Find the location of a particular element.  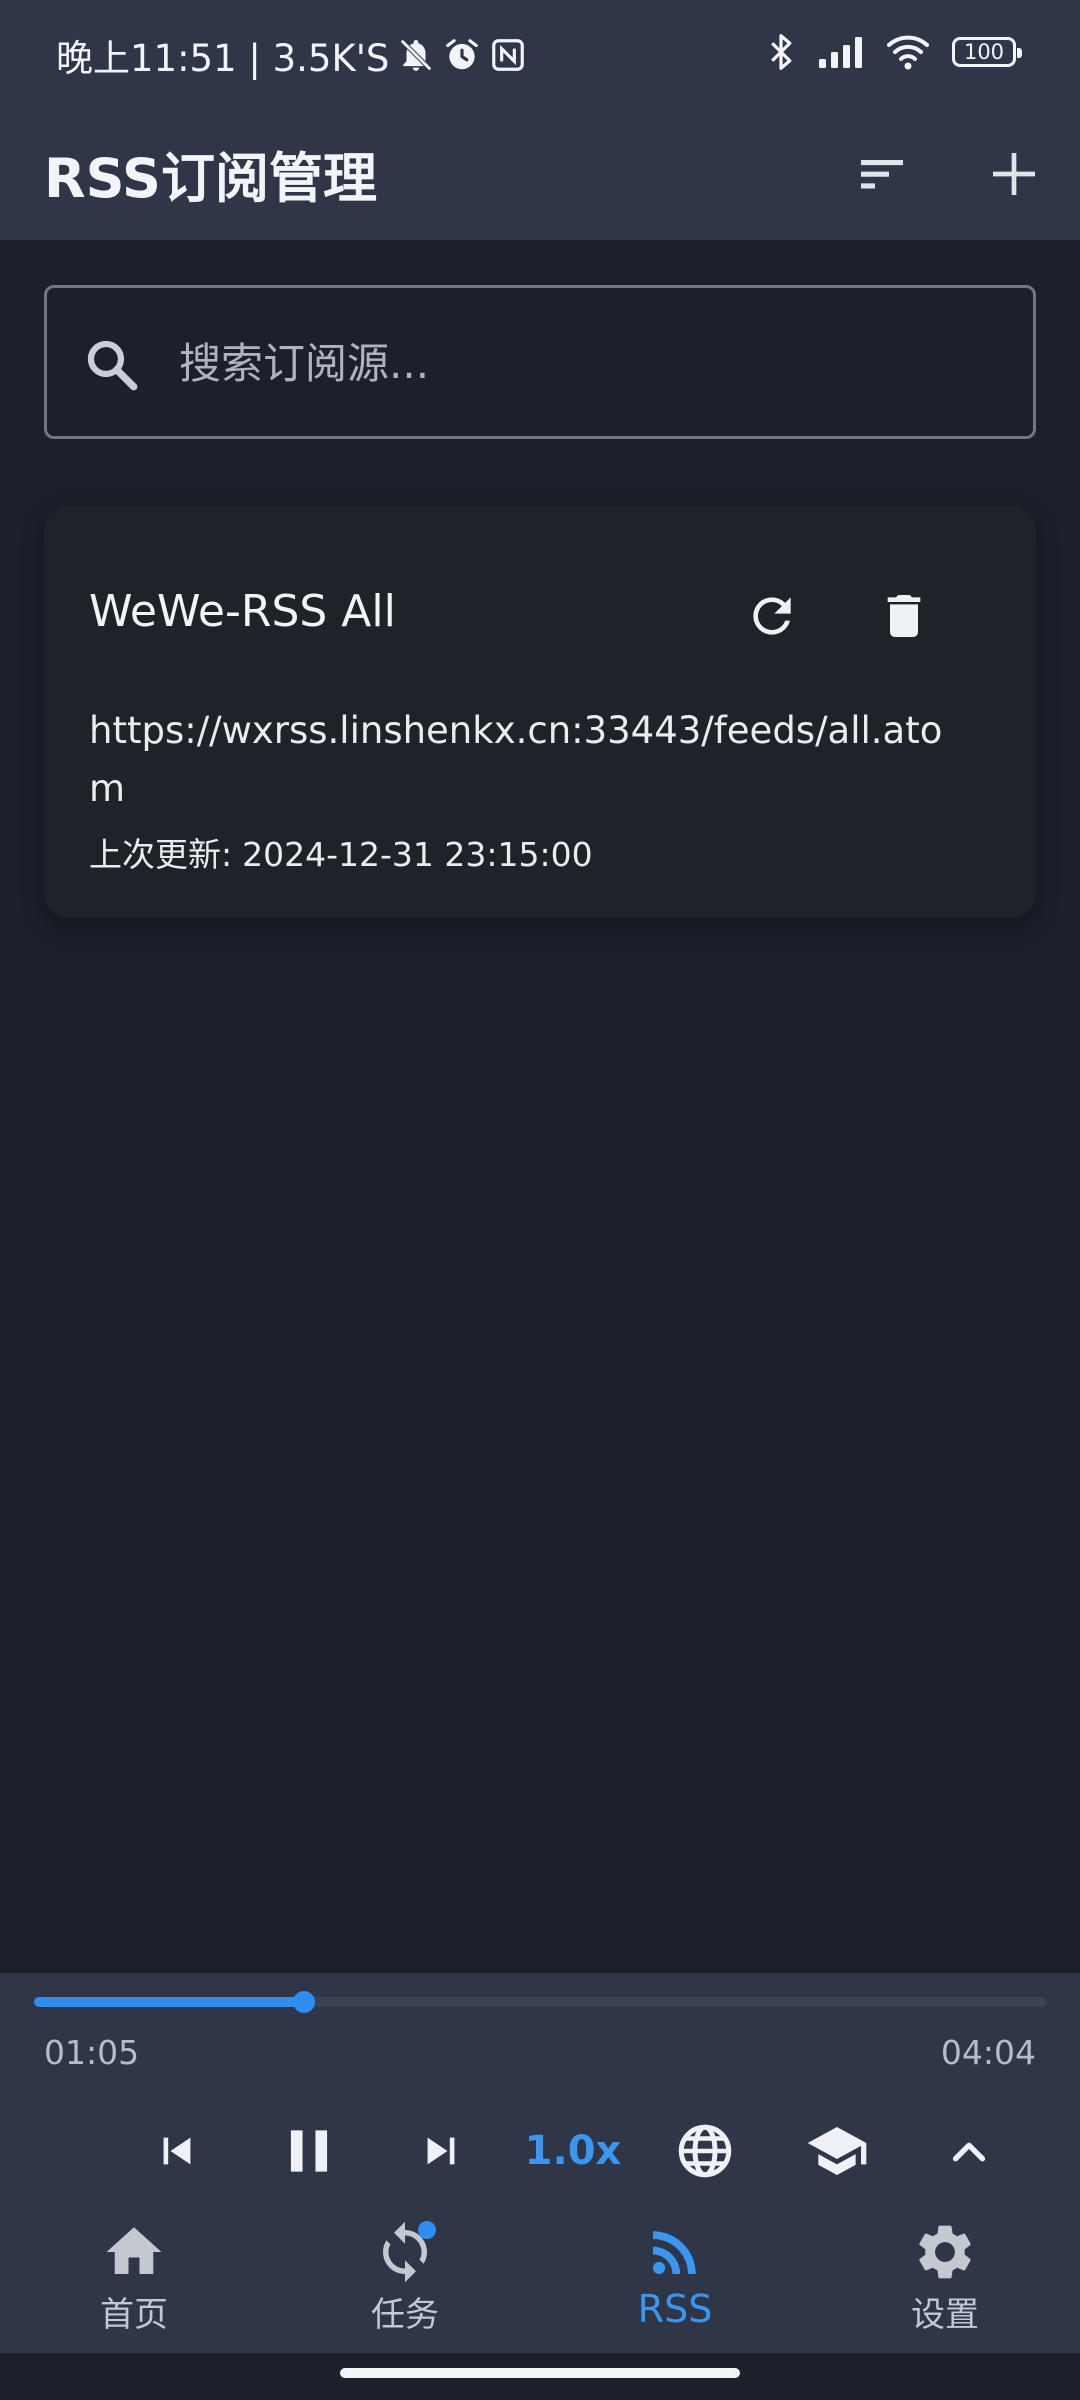

nav-label-tasks: 任务 is located at coordinates (405, 2315).